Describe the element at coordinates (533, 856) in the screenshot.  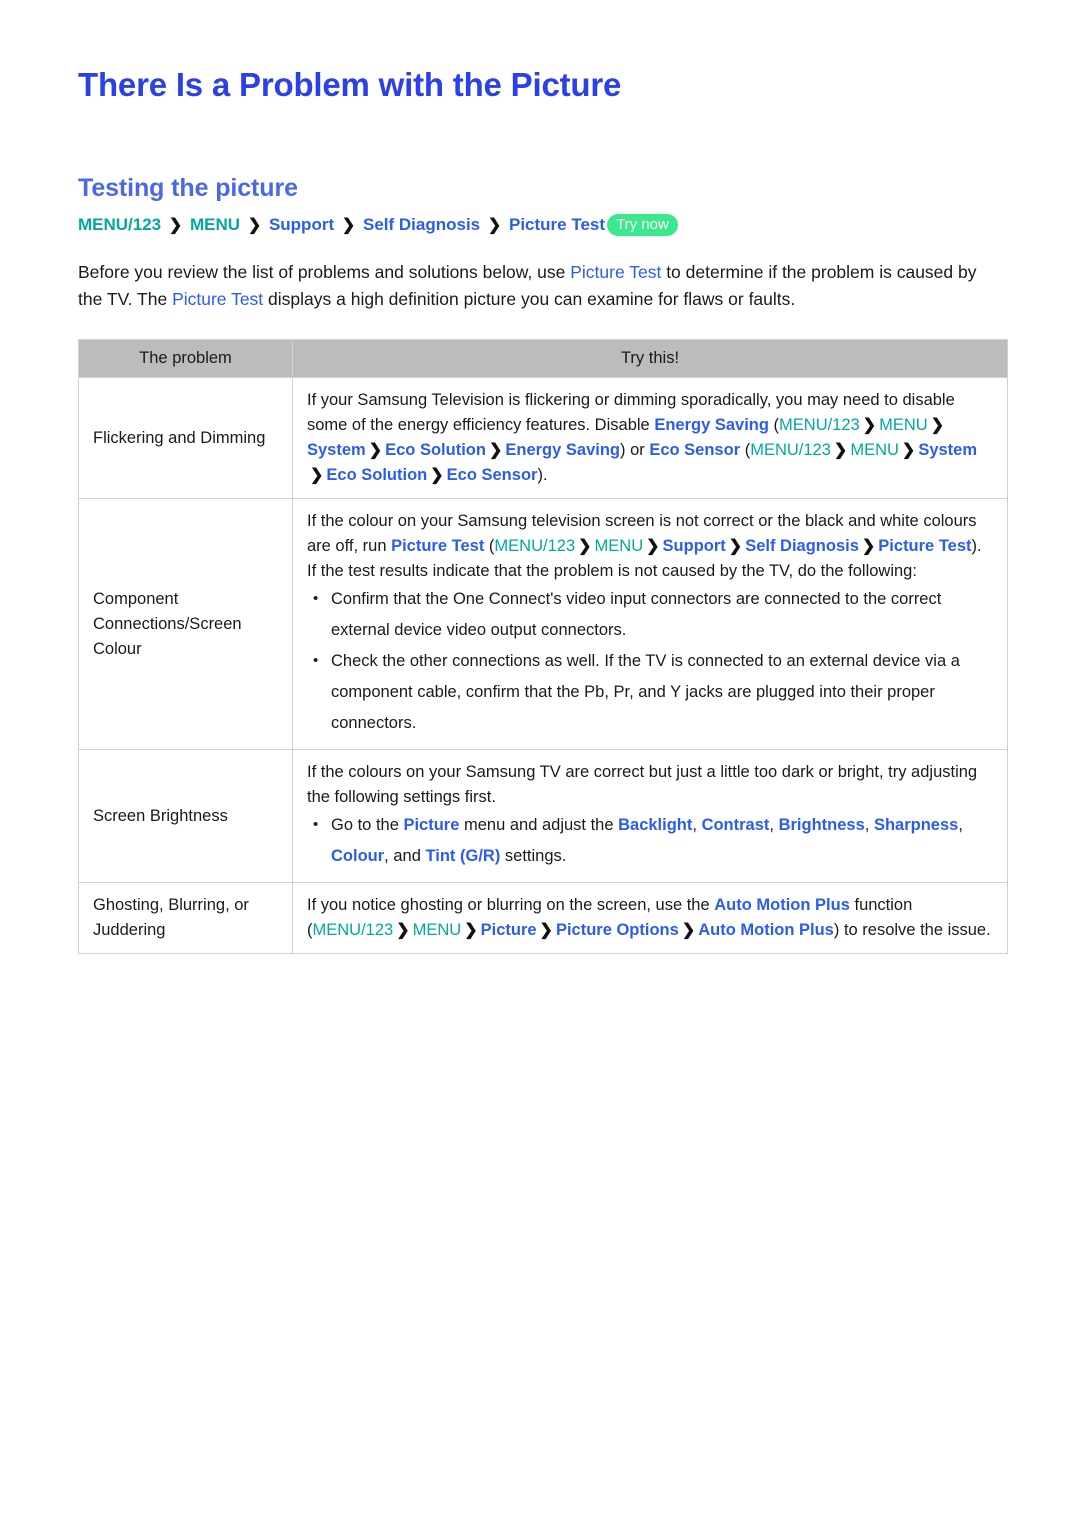
I see `text: settings.` at that location.